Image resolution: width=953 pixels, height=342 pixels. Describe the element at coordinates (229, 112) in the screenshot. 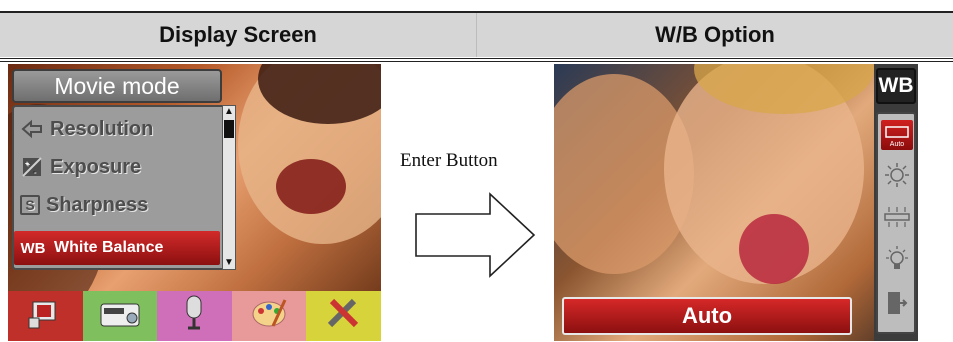

I see `scroll-up-icon: ▲` at that location.